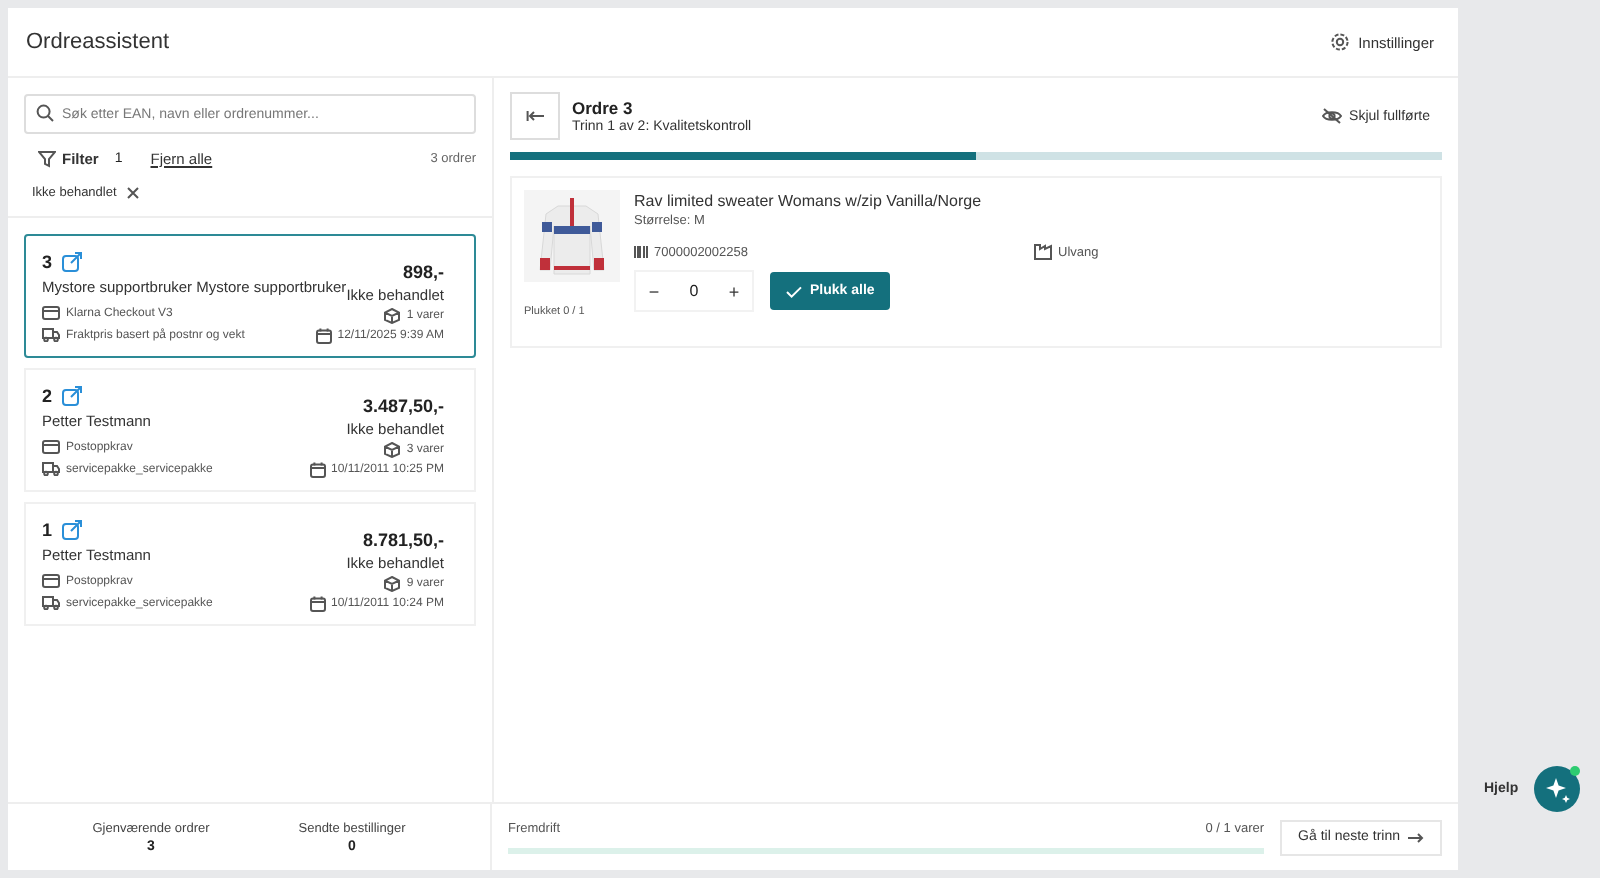 This screenshot has width=1600, height=878. Describe the element at coordinates (47, 395) in the screenshot. I see `order-number: 2` at that location.